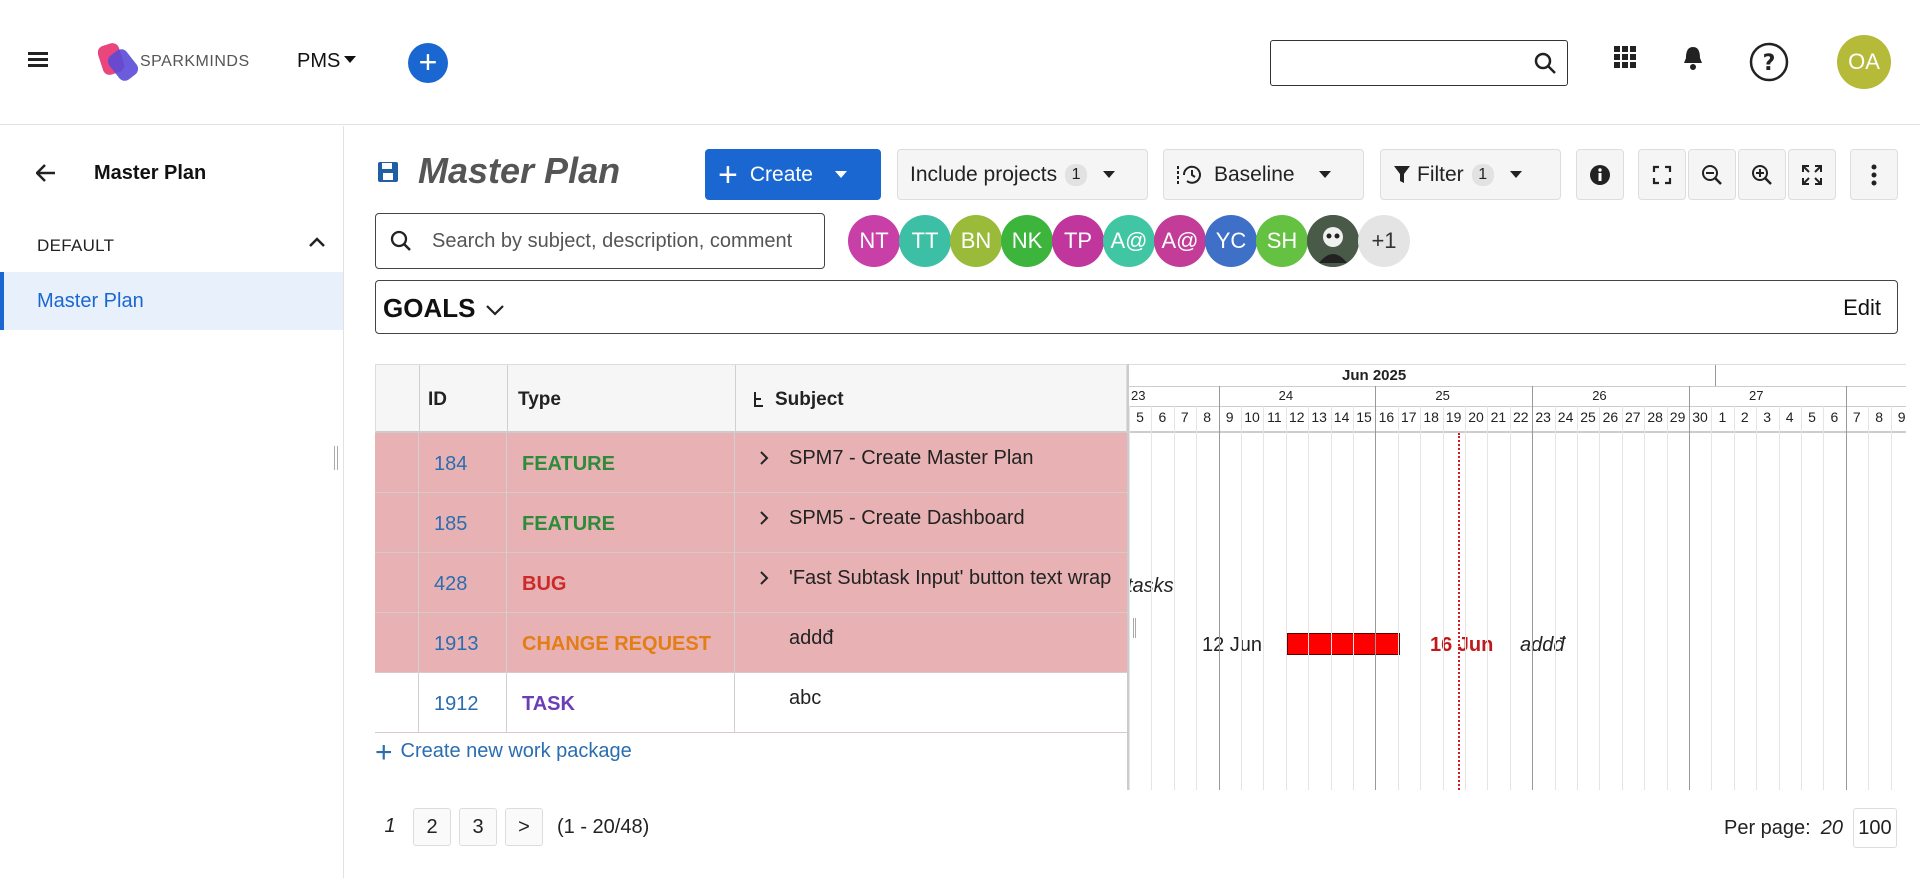  What do you see at coordinates (398, 398) in the screenshot?
I see `header-checkbox-col` at bounding box center [398, 398].